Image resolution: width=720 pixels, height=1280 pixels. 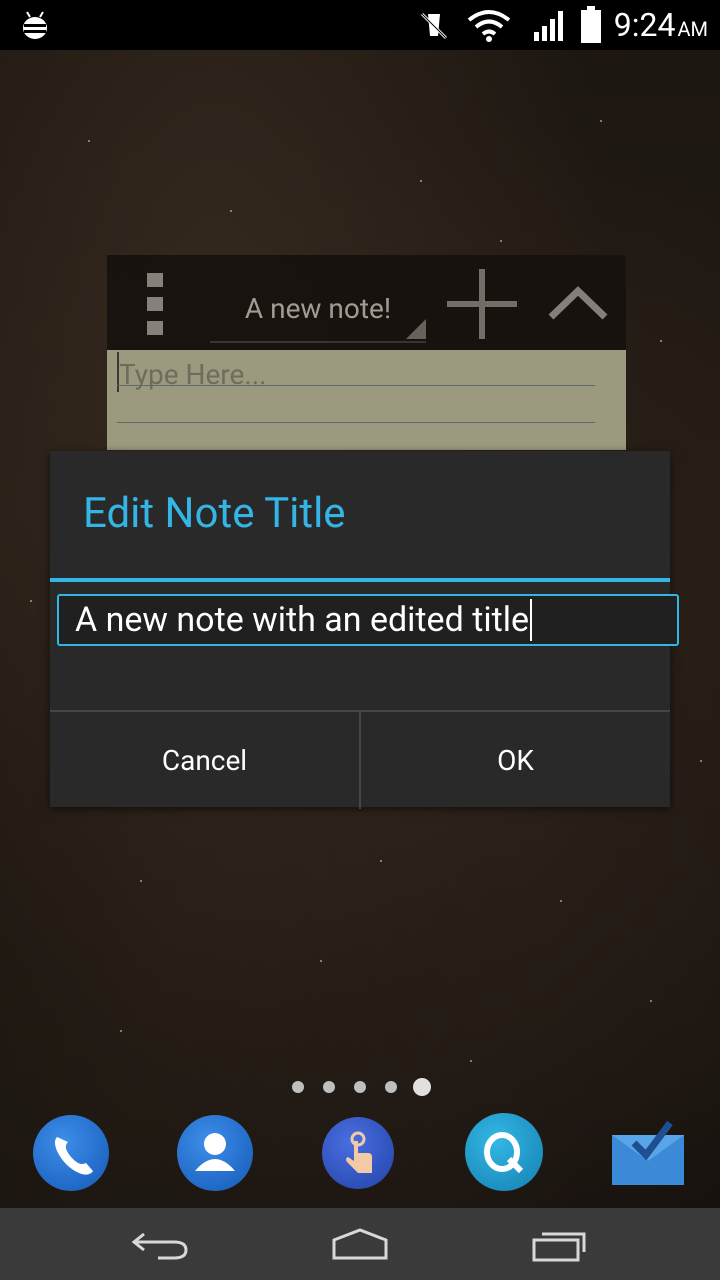 I want to click on add-icon, so click(x=482, y=304).